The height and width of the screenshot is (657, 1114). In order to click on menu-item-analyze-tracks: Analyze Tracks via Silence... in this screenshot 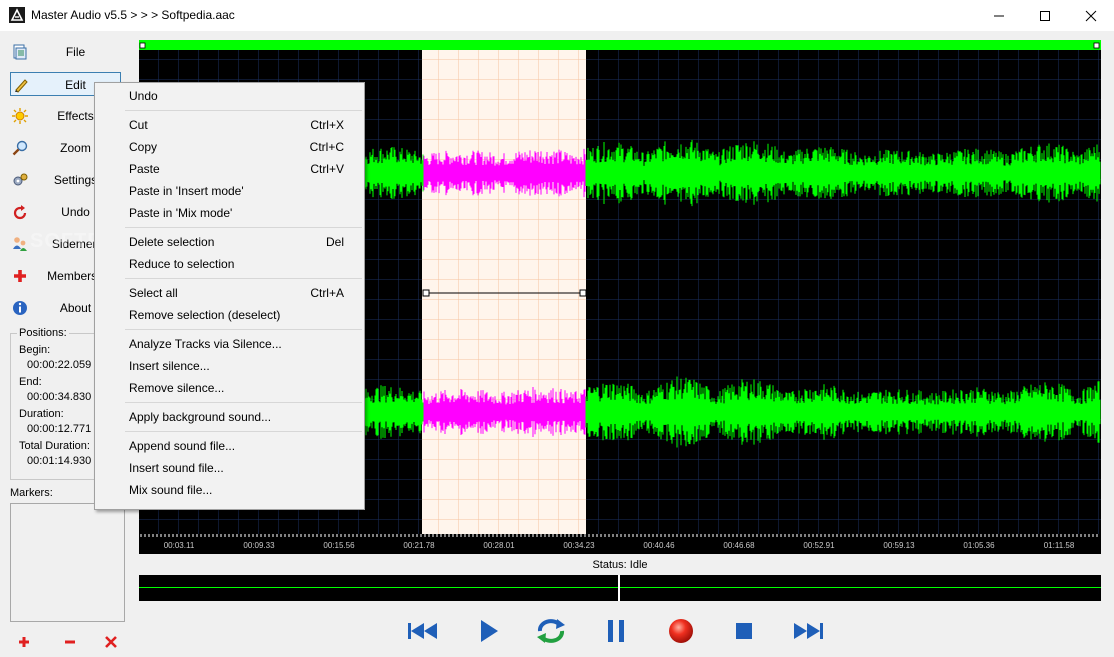, I will do `click(229, 344)`.